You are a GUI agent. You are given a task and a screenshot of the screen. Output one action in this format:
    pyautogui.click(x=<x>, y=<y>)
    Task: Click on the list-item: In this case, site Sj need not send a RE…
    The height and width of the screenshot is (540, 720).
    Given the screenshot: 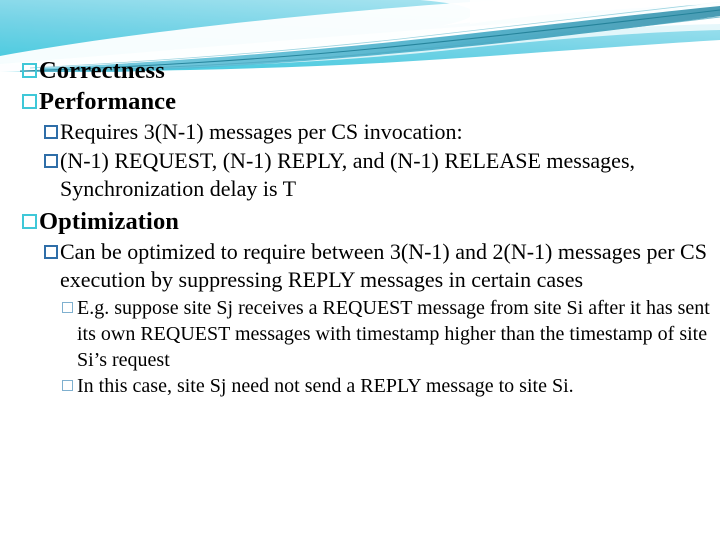 What is the action you would take?
    pyautogui.click(x=360, y=386)
    